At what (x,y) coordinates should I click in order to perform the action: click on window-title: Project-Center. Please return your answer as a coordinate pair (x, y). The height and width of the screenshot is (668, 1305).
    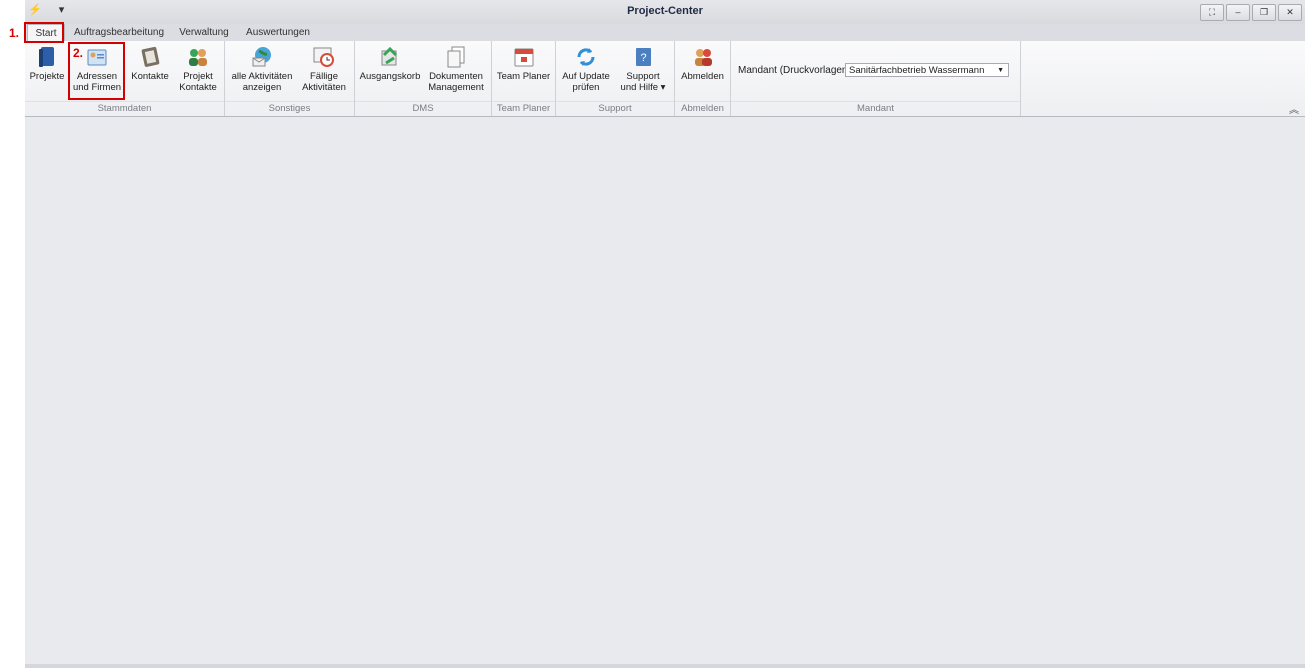
    Looking at the image, I should click on (665, 11).